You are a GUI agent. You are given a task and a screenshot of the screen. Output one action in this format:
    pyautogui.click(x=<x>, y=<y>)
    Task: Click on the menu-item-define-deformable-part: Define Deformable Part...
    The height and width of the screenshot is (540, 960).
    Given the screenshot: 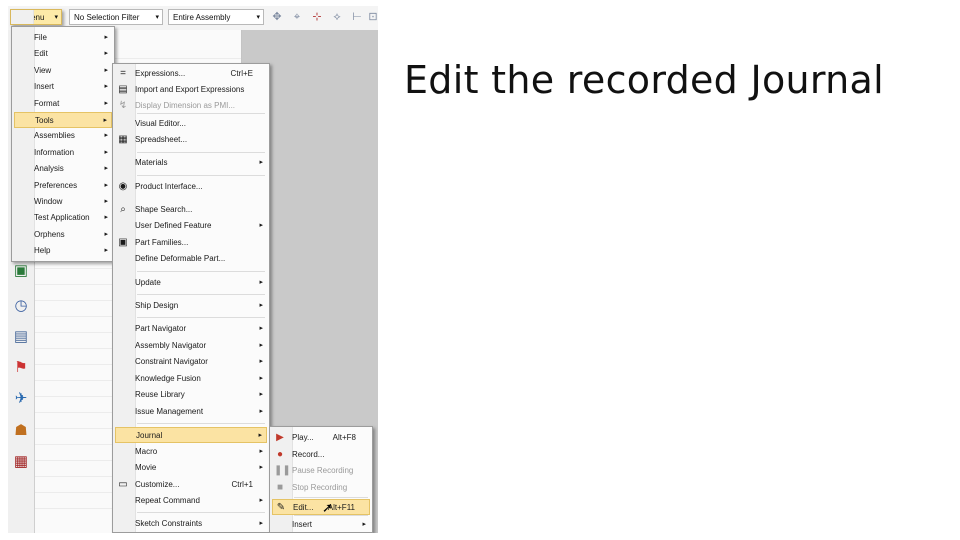 What is the action you would take?
    pyautogui.click(x=191, y=259)
    